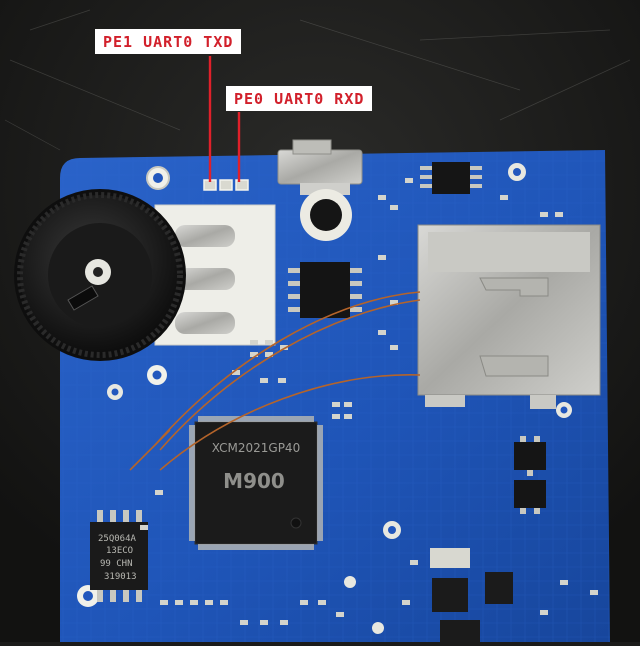 Image resolution: width=640 pixels, height=646 pixels. Describe the element at coordinates (299, 98) in the screenshot. I see `annotation-label-rx: PE0 UART0 RXD` at that location.